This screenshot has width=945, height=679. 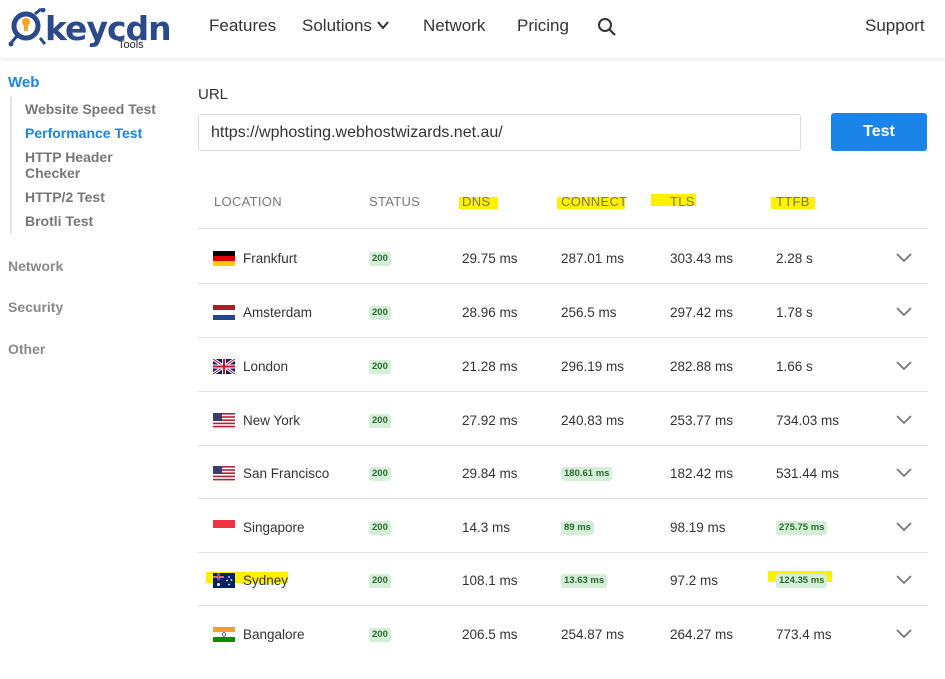 I want to click on tls-cell: 98.19 ms, so click(x=698, y=527).